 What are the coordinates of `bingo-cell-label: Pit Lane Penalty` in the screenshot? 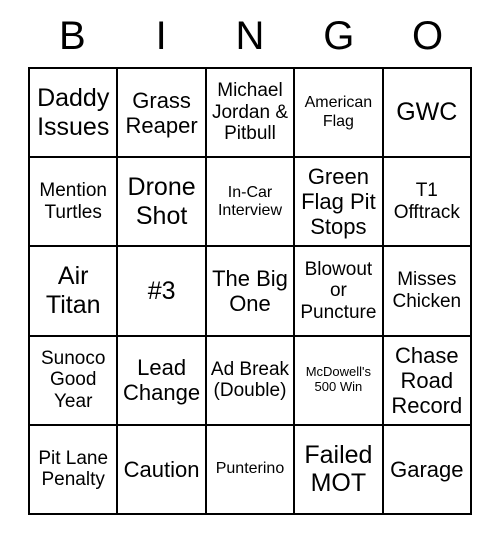 It's located at (73, 469).